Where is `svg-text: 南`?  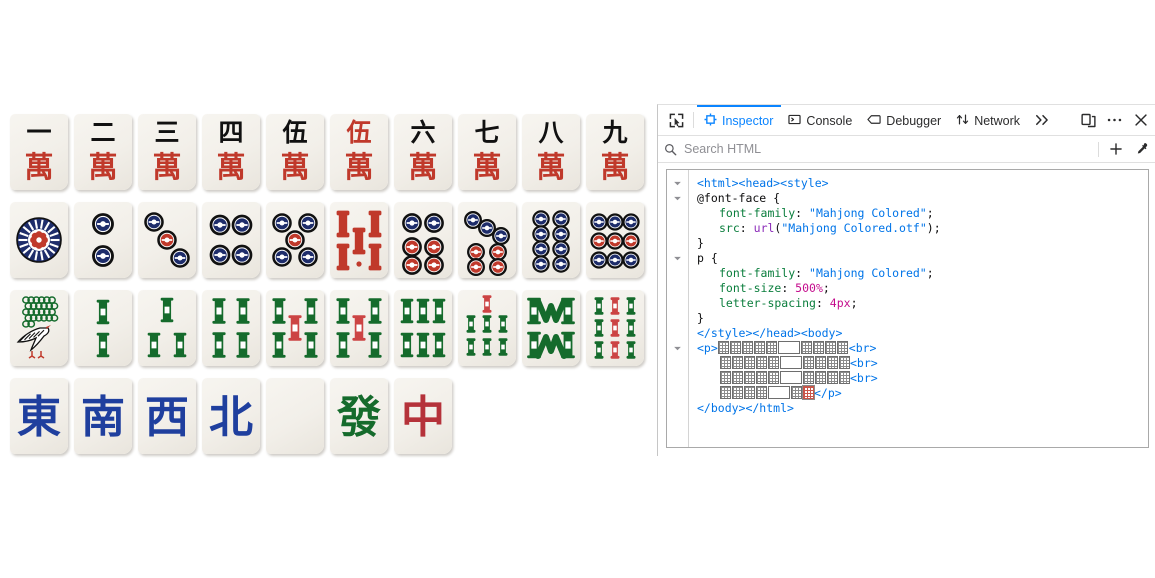
svg-text: 南 is located at coordinates (103, 417).